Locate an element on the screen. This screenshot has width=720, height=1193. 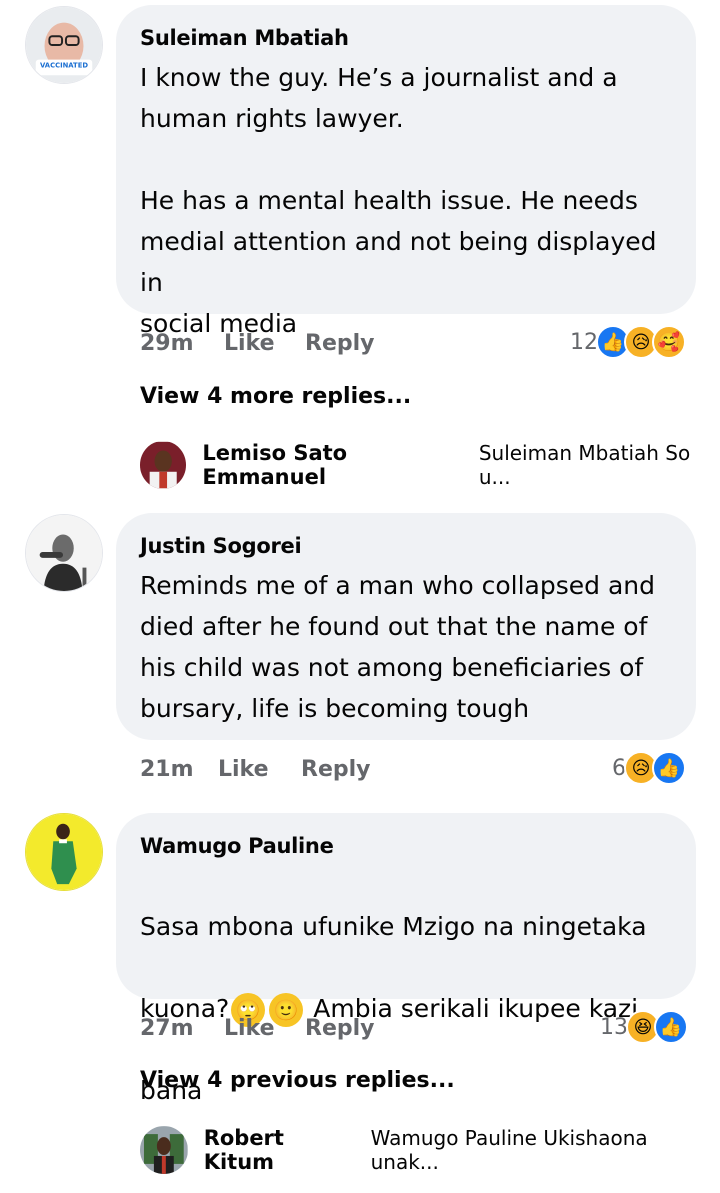
comment-author: Justin Sogorei is located at coordinates (406, 546).